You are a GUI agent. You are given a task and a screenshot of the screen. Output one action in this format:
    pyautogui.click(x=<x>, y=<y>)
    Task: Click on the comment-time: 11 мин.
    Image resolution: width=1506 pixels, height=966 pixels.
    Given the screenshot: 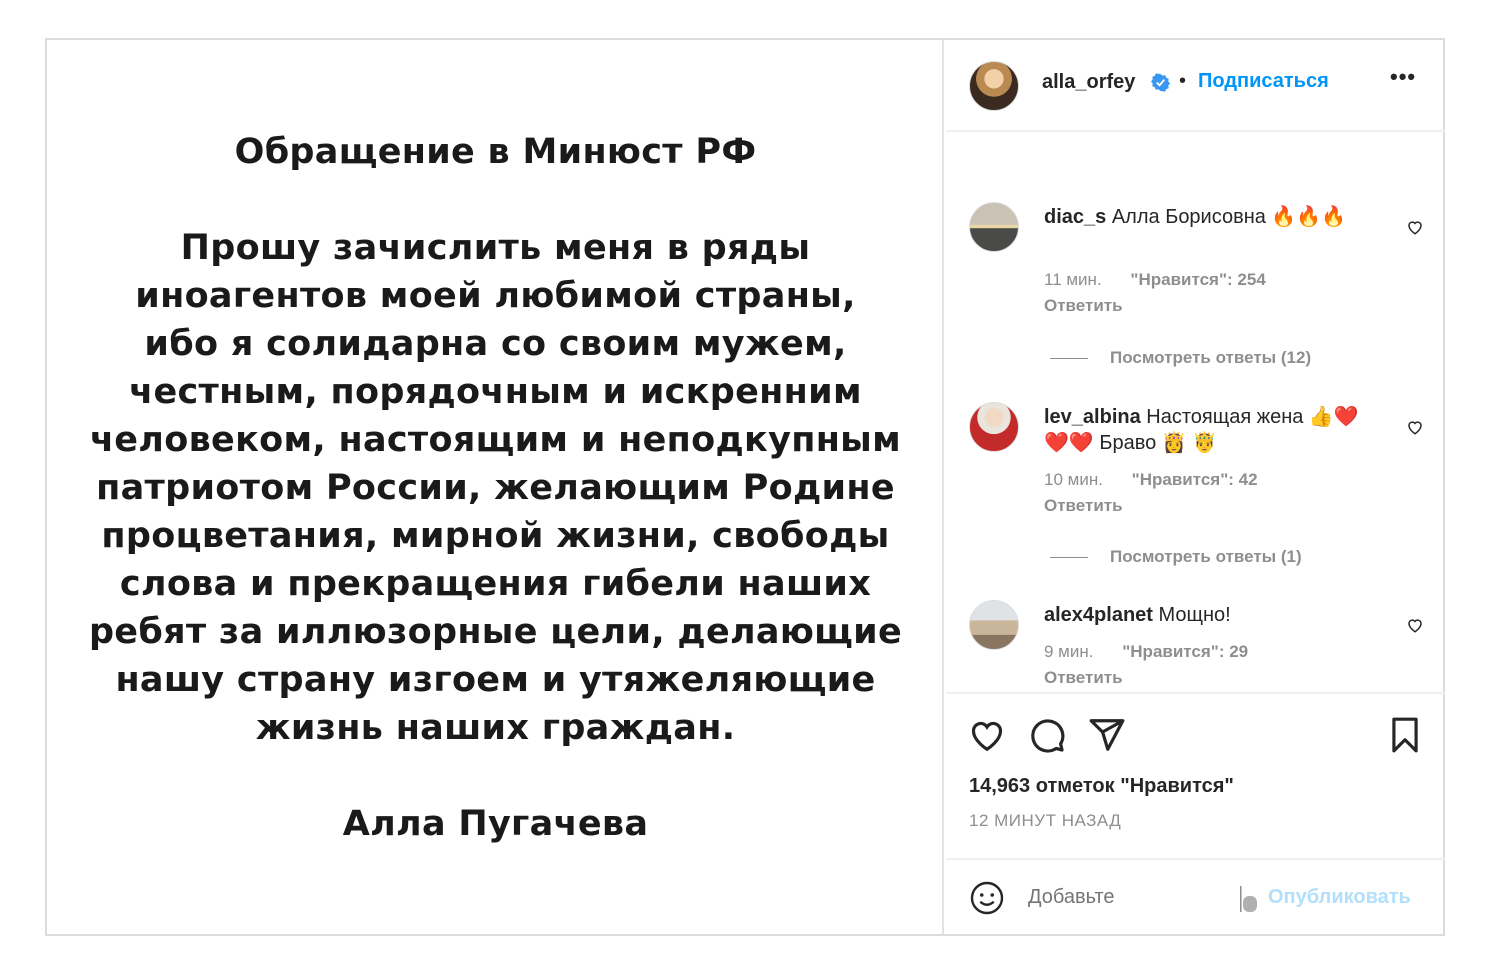 What is the action you would take?
    pyautogui.click(x=1073, y=279)
    